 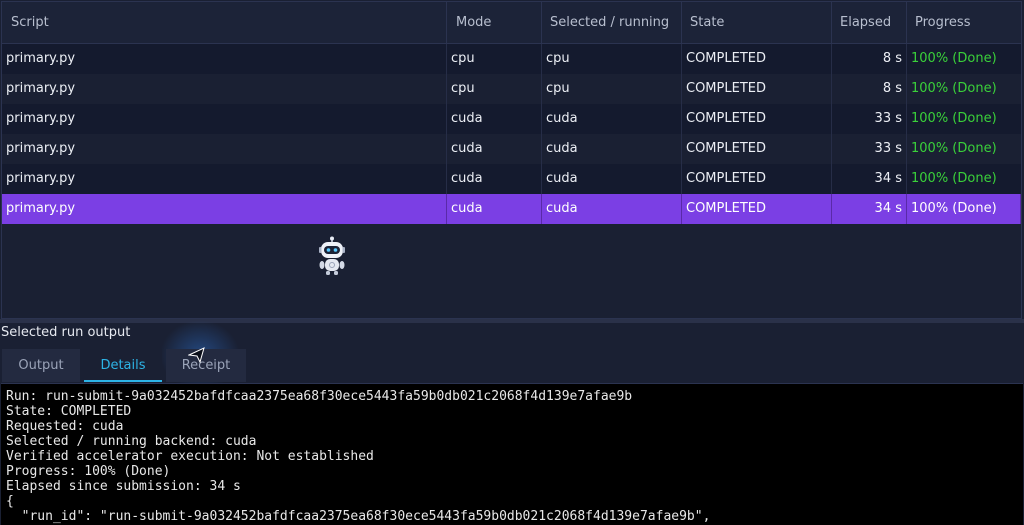 What do you see at coordinates (131, 441) in the screenshot?
I see `console-line: Selected / running backend: cuda` at bounding box center [131, 441].